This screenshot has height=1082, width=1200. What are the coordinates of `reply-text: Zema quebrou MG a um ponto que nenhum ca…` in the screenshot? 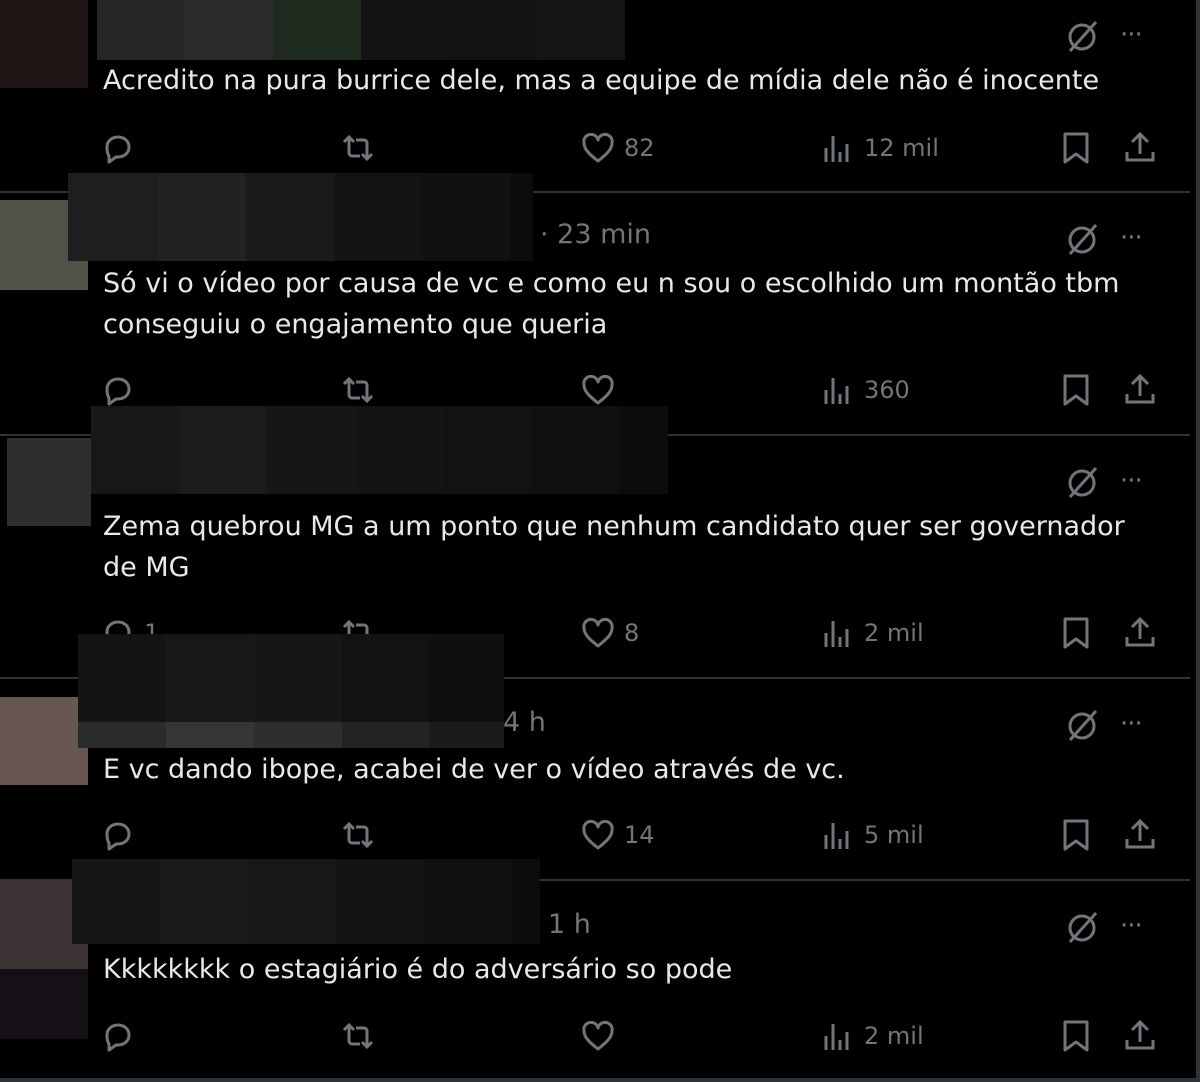 It's located at (618, 547).